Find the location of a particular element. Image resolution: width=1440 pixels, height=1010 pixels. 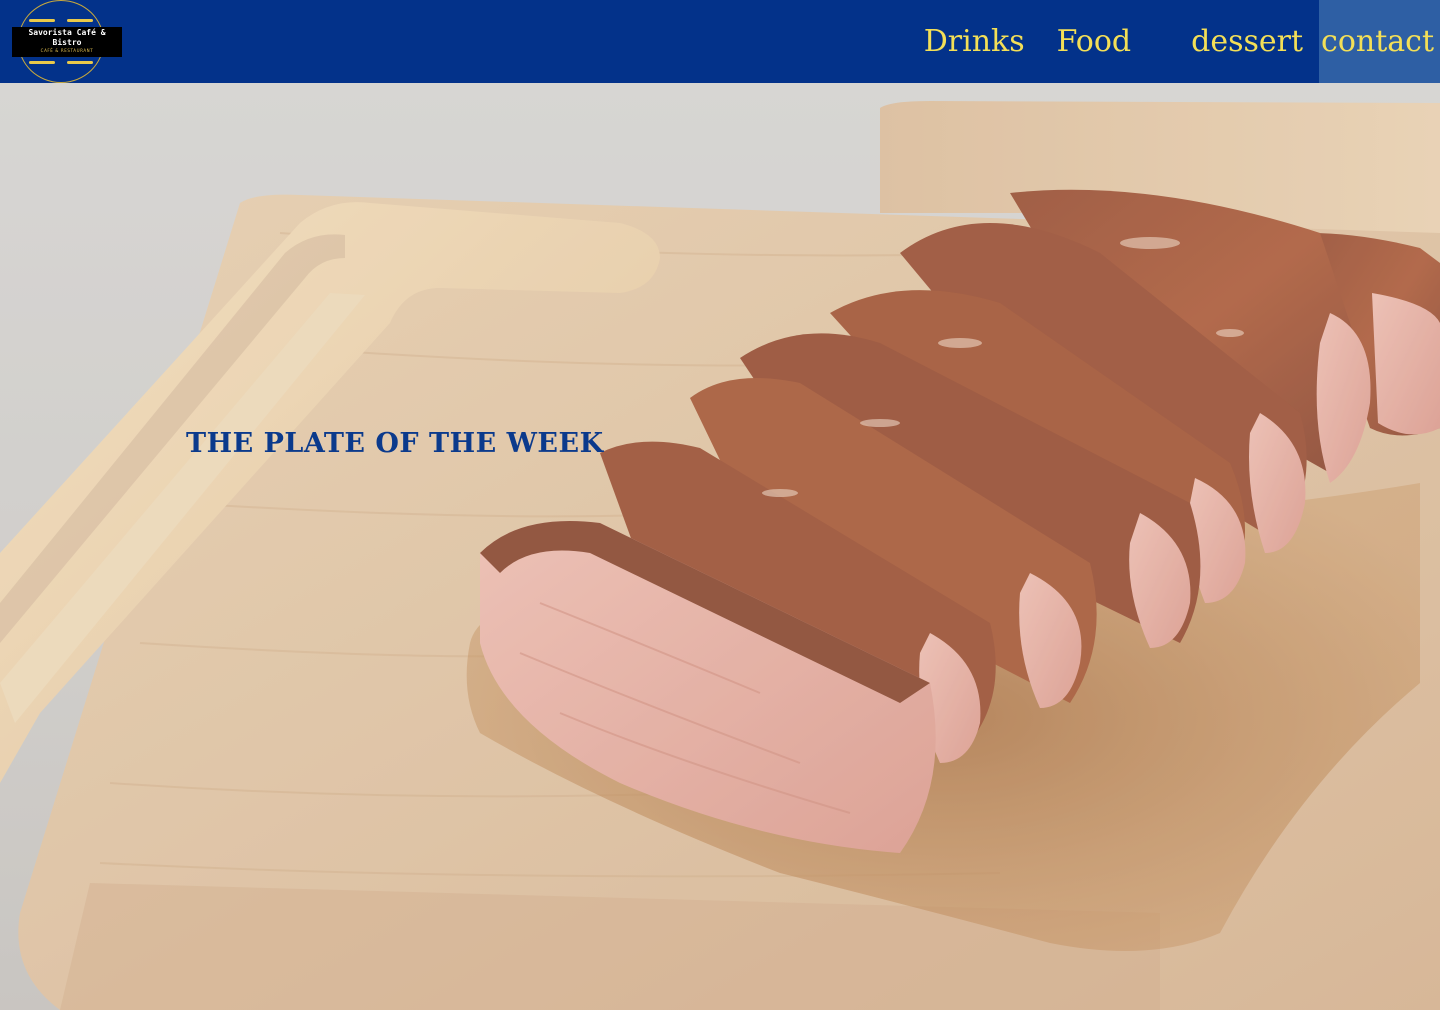

spoon-icon is located at coordinates (80, 62).